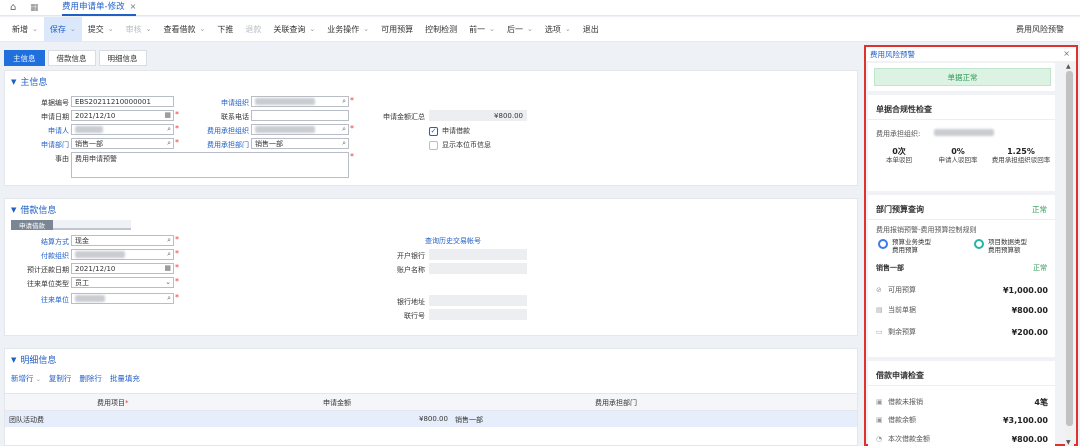 The image size is (1080, 446). What do you see at coordinates (478, 300) in the screenshot?
I see `bank-address-field` at bounding box center [478, 300].